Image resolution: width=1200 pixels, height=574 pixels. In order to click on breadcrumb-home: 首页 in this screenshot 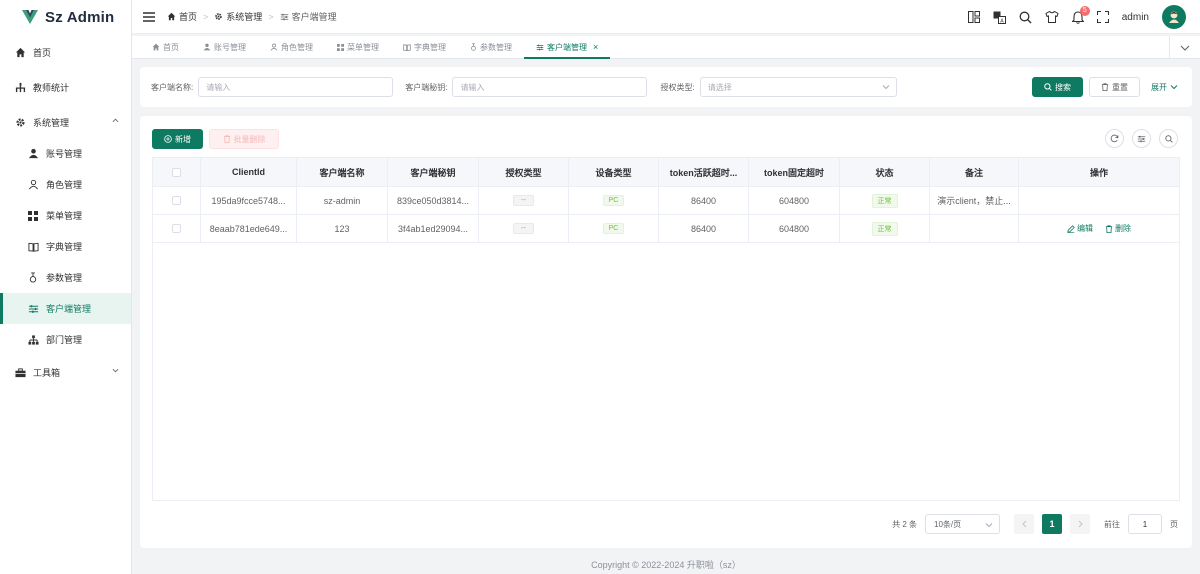, I will do `click(182, 16)`.